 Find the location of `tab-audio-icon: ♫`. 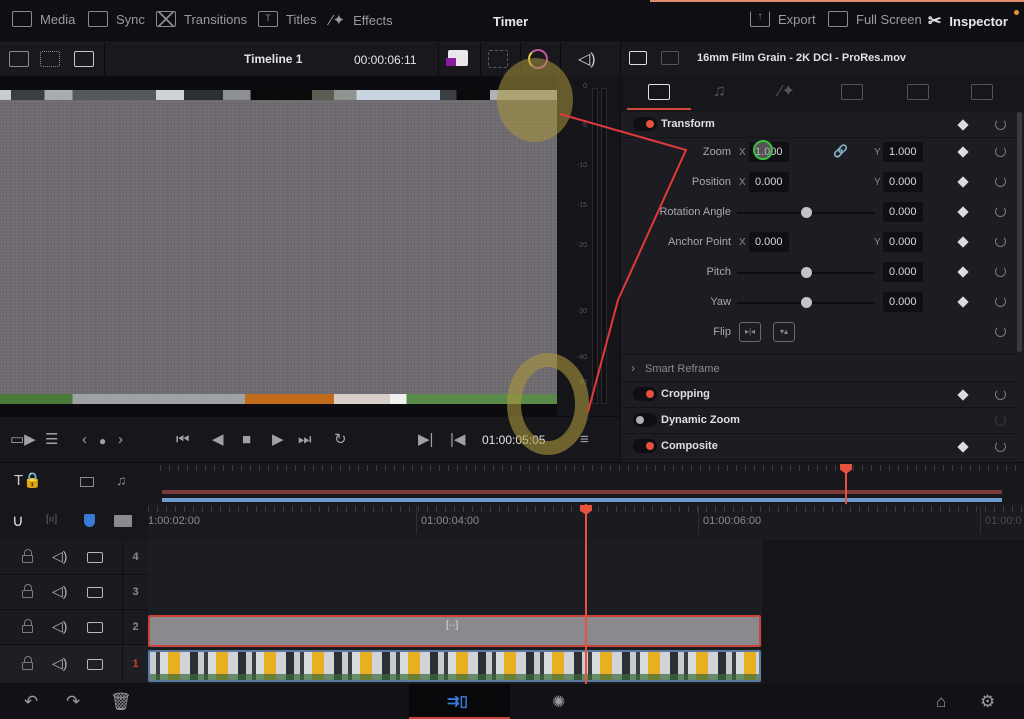

tab-audio-icon: ♫ is located at coordinates (719, 91).